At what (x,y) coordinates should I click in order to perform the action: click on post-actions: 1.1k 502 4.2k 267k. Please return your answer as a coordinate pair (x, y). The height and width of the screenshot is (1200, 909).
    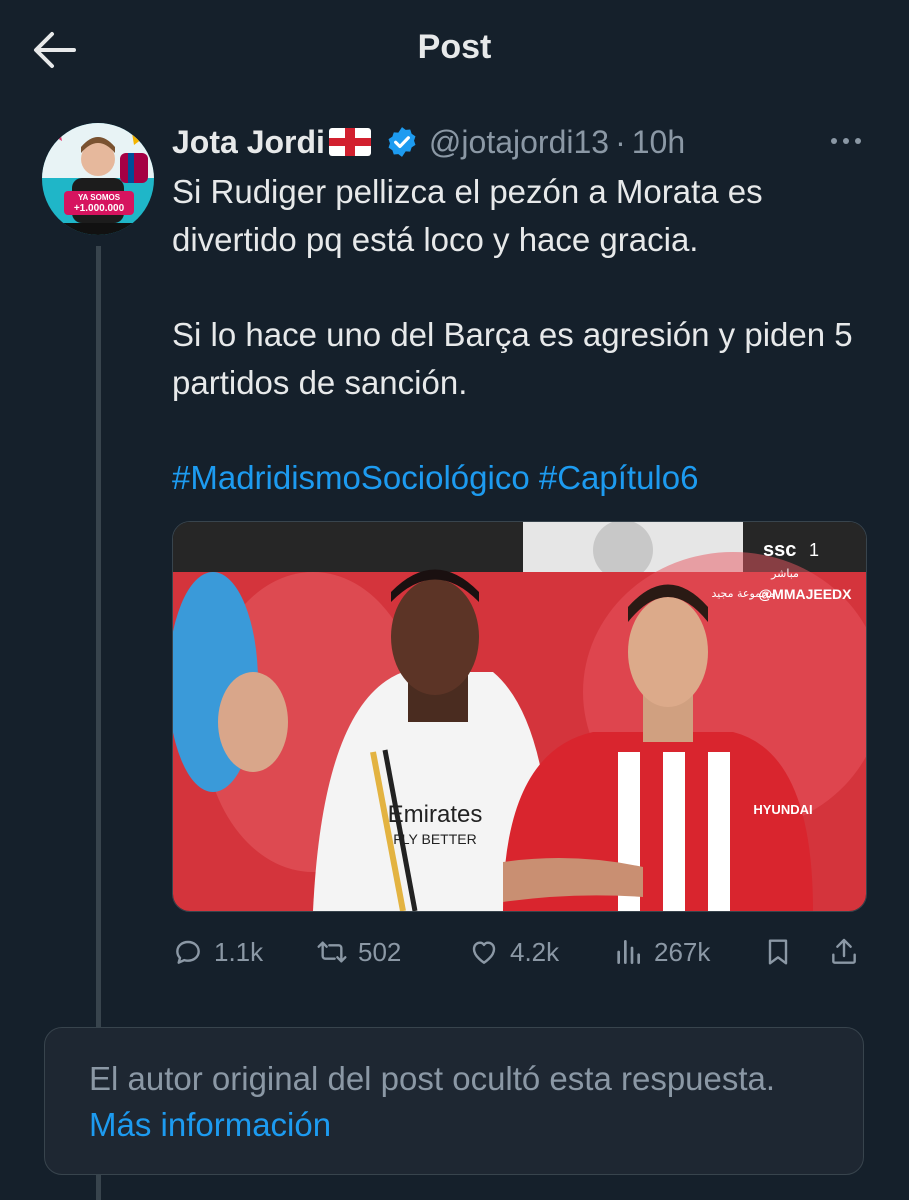
    Looking at the image, I should click on (522, 952).